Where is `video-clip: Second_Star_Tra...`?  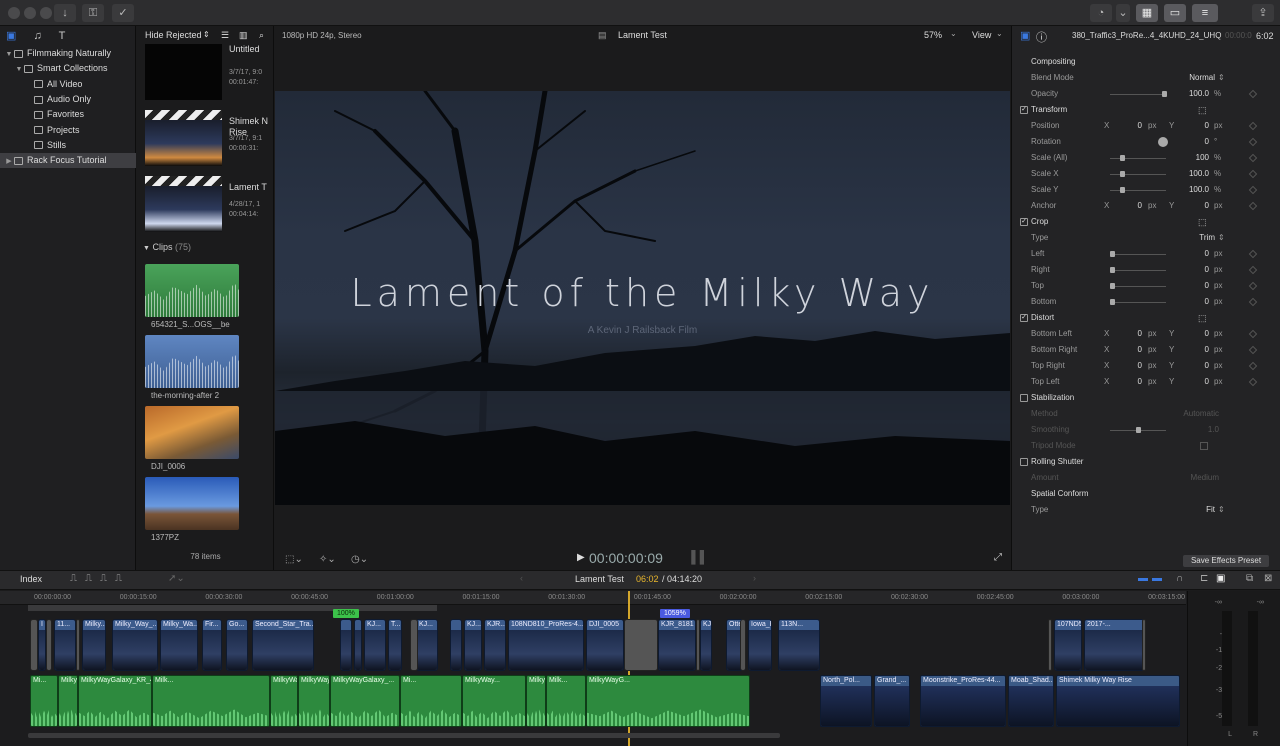 video-clip: Second_Star_Tra... is located at coordinates (283, 645).